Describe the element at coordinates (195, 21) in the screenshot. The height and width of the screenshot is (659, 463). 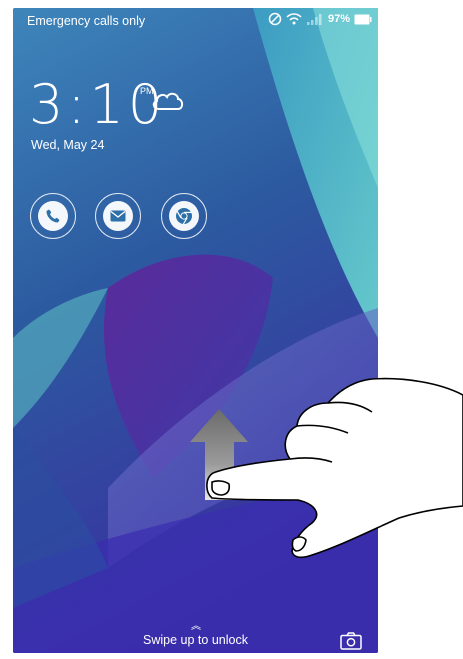
I see `status-bar: Emergency calls only 97%` at that location.